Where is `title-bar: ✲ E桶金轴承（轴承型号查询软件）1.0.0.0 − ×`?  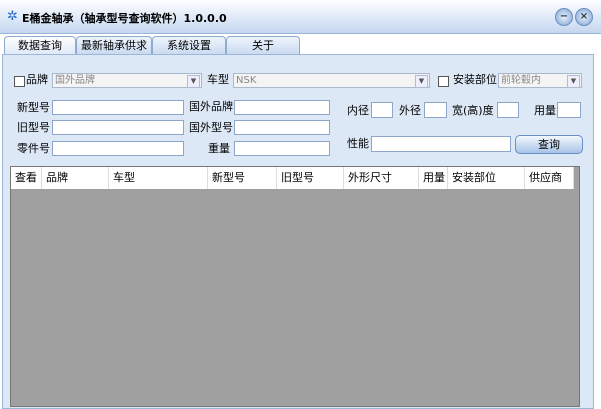
title-bar: ✲ E桶金轴承（轴承型号查询软件）1.0.0.0 − × is located at coordinates (300, 17).